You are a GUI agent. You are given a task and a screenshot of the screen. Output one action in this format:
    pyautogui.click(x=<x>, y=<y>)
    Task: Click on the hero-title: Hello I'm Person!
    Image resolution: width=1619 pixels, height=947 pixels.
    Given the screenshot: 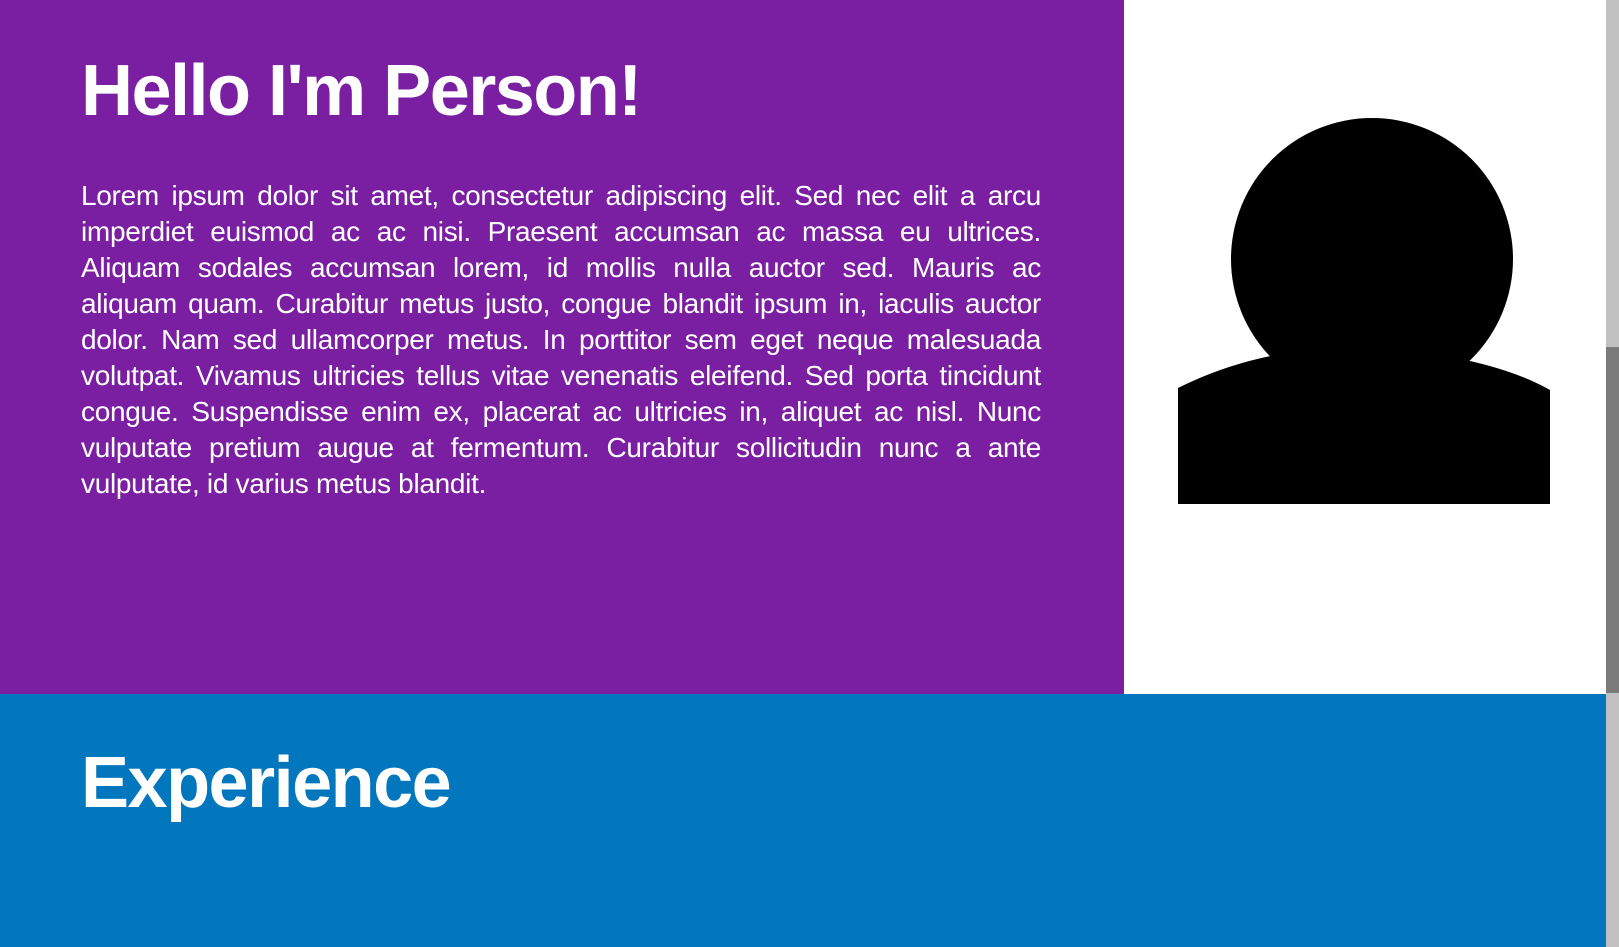 What is the action you would take?
    pyautogui.click(x=361, y=91)
    